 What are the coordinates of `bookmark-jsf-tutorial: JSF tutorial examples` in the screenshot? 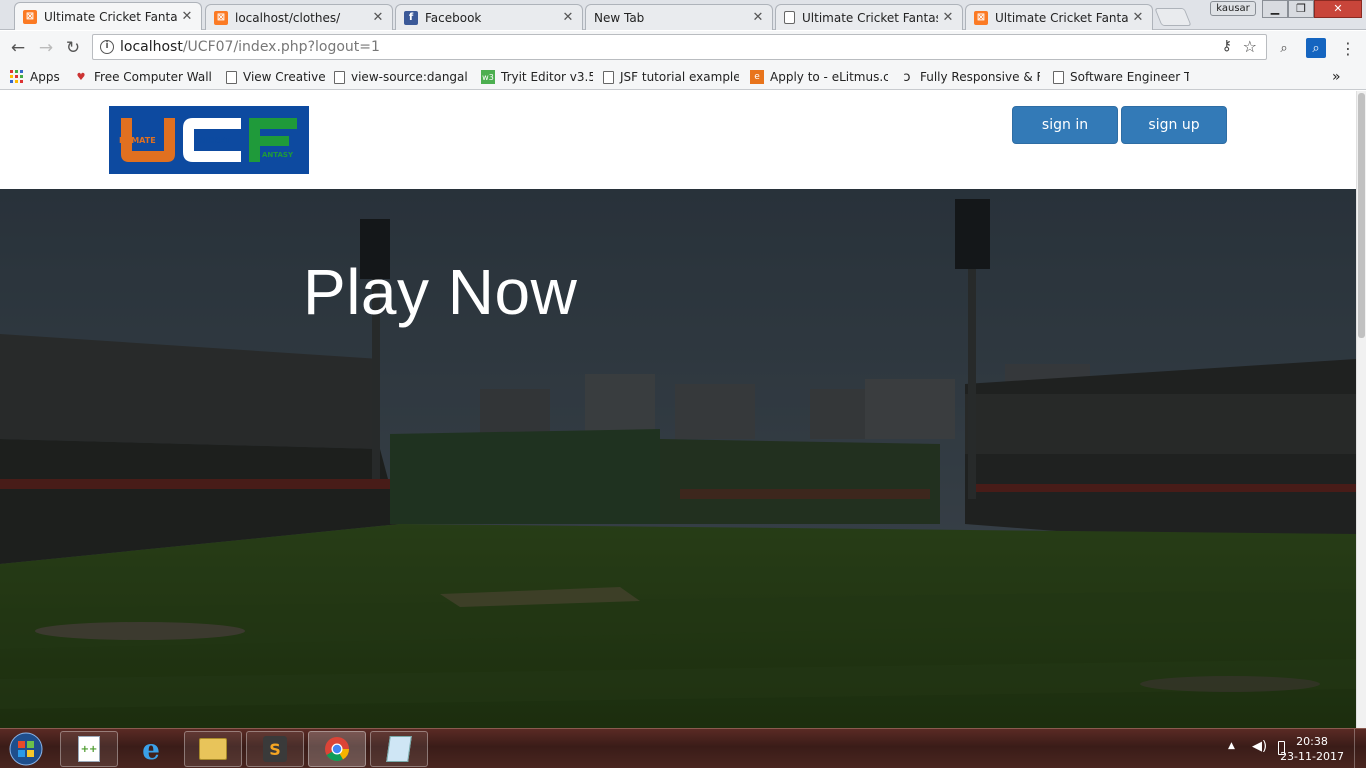 It's located at (671, 77).